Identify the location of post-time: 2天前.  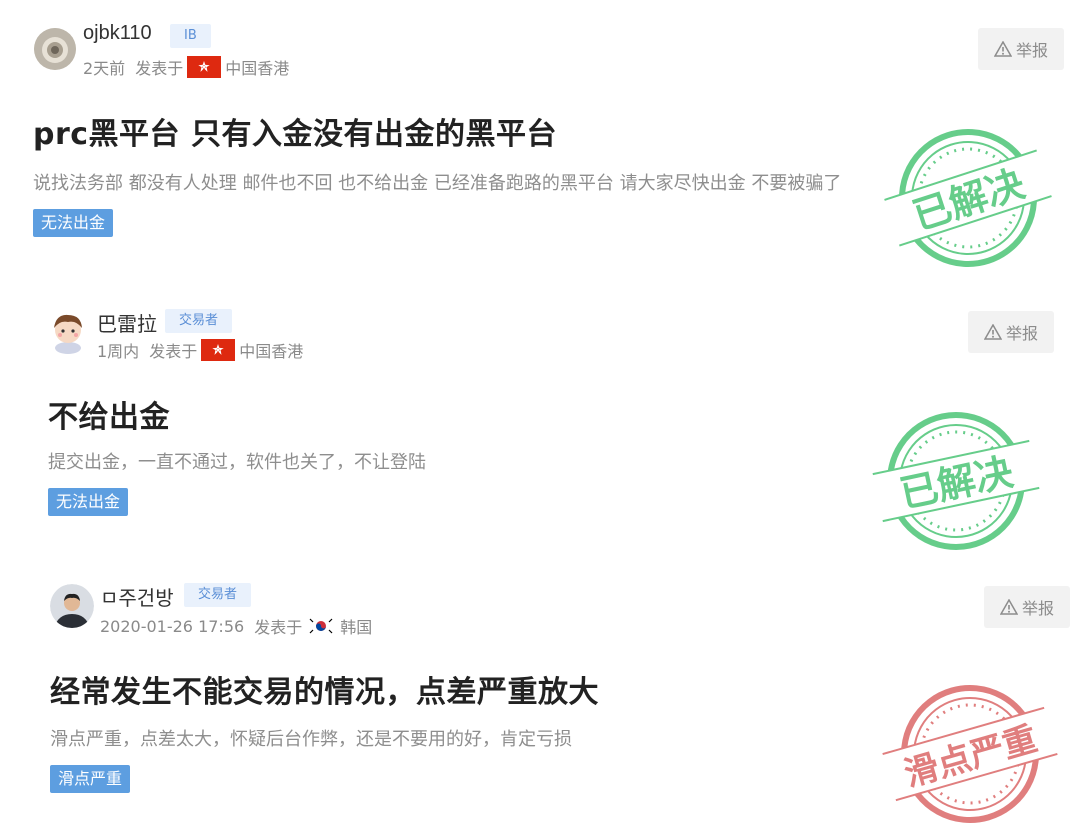
(104, 68).